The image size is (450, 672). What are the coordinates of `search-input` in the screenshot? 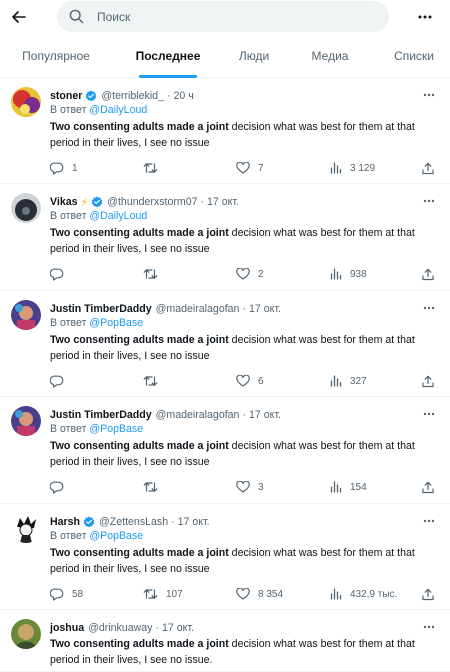 It's located at (237, 16).